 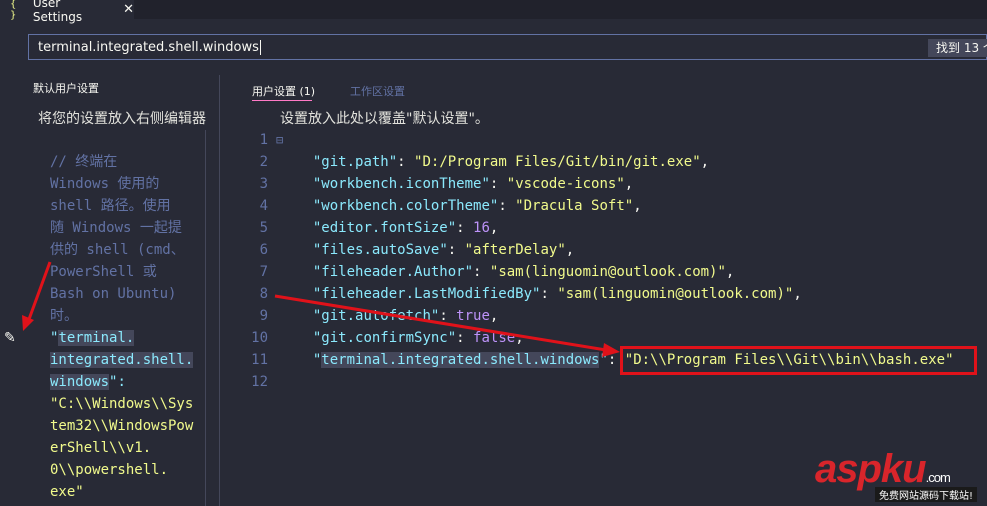 What do you see at coordinates (926, 494) in the screenshot?
I see `watermark-tagline: 免费网站源码下载站!` at bounding box center [926, 494].